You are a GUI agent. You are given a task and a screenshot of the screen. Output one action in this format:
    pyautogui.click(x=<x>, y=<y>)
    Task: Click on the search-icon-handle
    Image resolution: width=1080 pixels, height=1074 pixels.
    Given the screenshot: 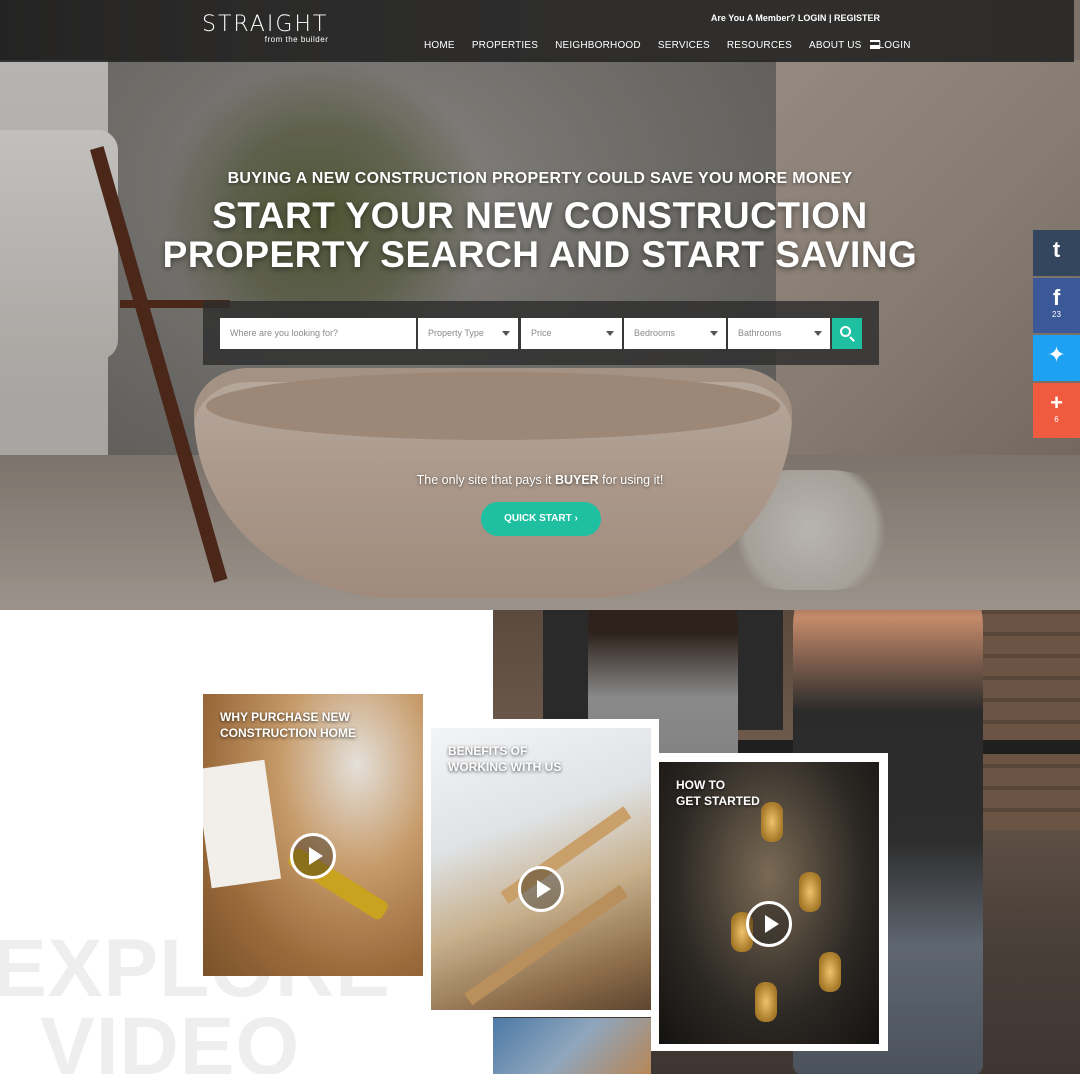 What is the action you would take?
    pyautogui.click(x=852, y=339)
    